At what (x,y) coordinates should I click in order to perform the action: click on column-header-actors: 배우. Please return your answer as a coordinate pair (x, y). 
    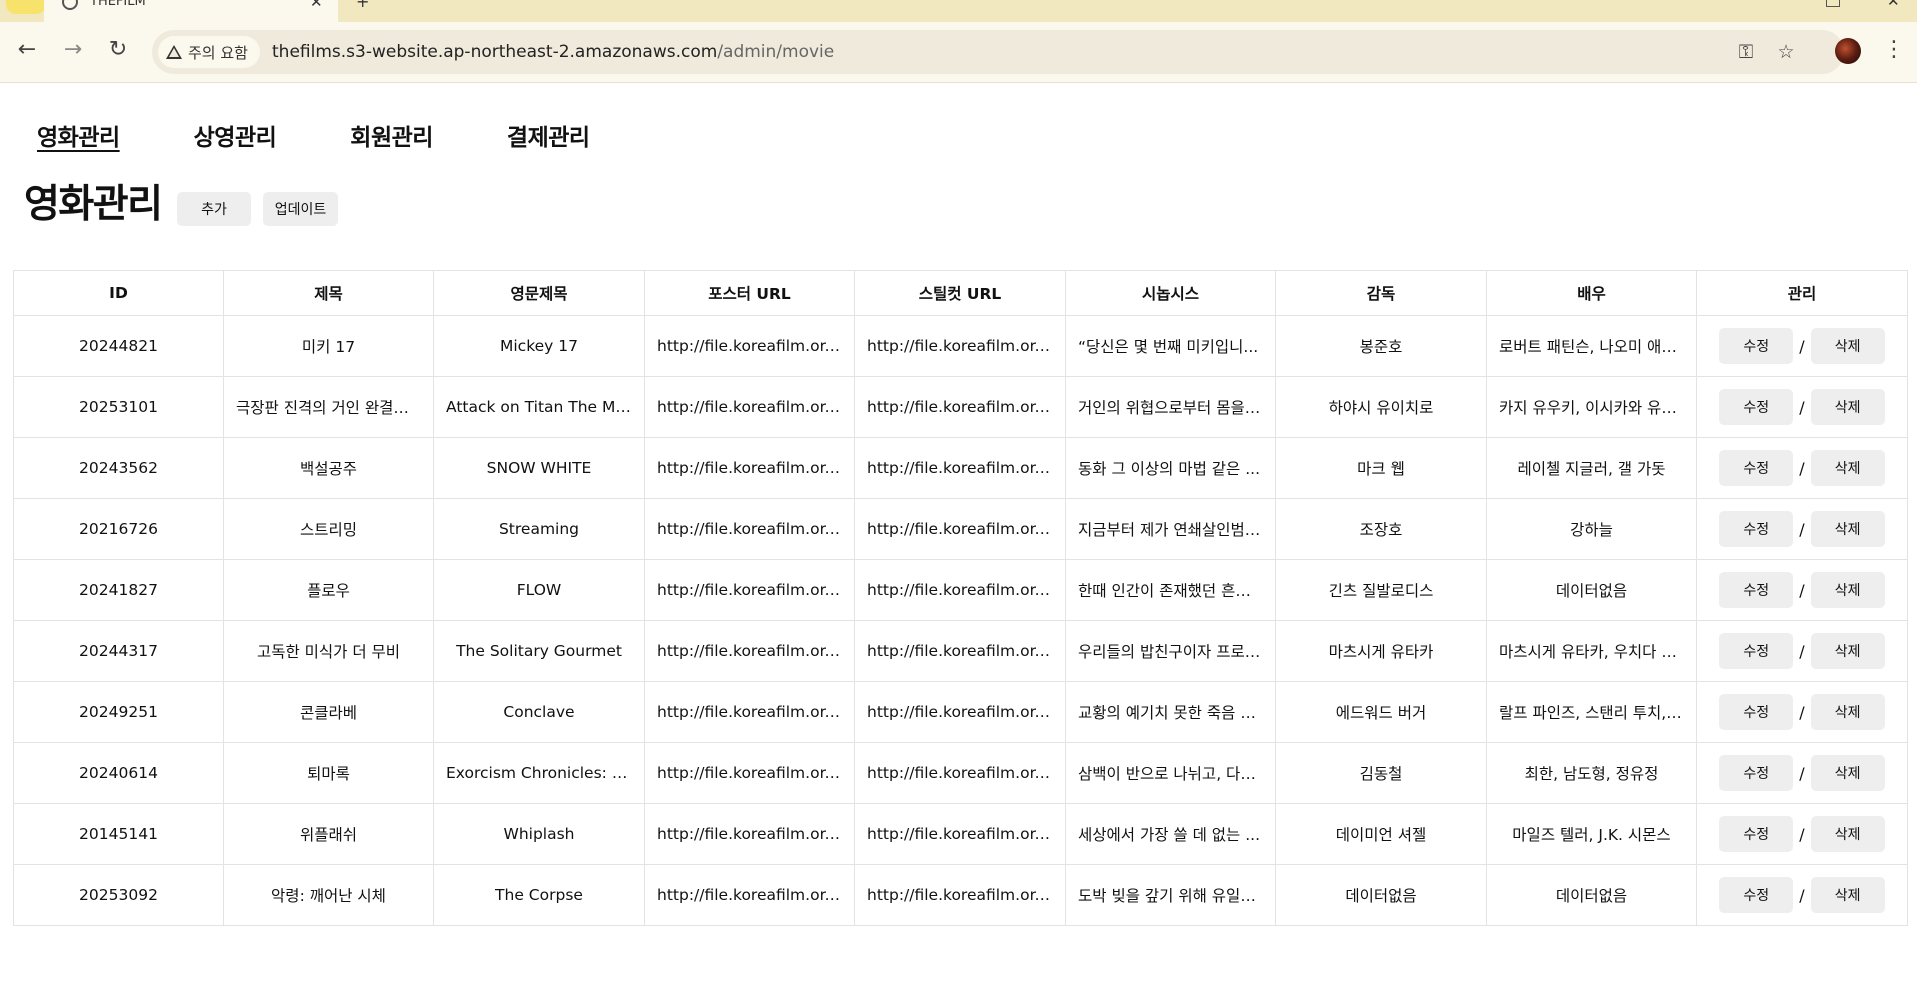
    Looking at the image, I should click on (1591, 293).